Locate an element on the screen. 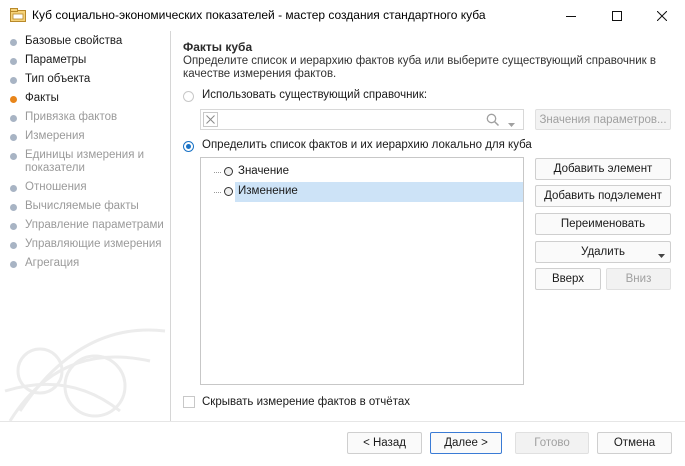  sidebar-item-object-type: Тип объекта is located at coordinates (85, 80).